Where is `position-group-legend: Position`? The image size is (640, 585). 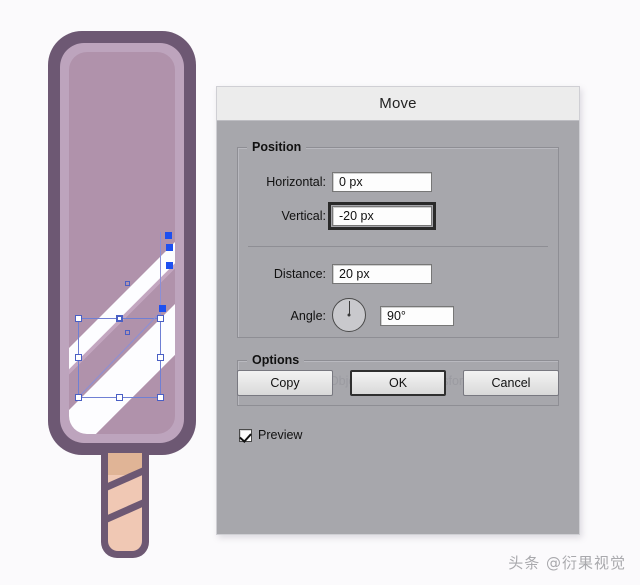 position-group-legend: Position is located at coordinates (277, 147).